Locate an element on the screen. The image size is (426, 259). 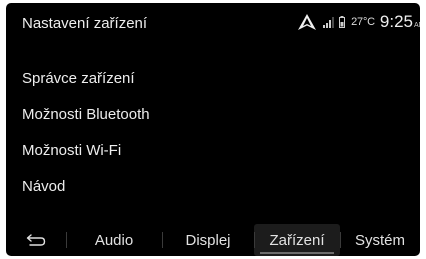
status-bar: 27°C 9:25 AM is located at coordinates (358, 22).